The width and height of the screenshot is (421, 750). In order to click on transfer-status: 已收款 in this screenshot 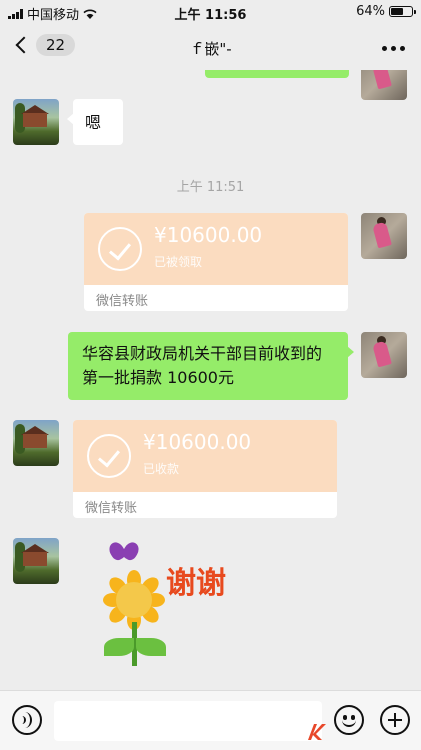, I will do `click(161, 469)`.